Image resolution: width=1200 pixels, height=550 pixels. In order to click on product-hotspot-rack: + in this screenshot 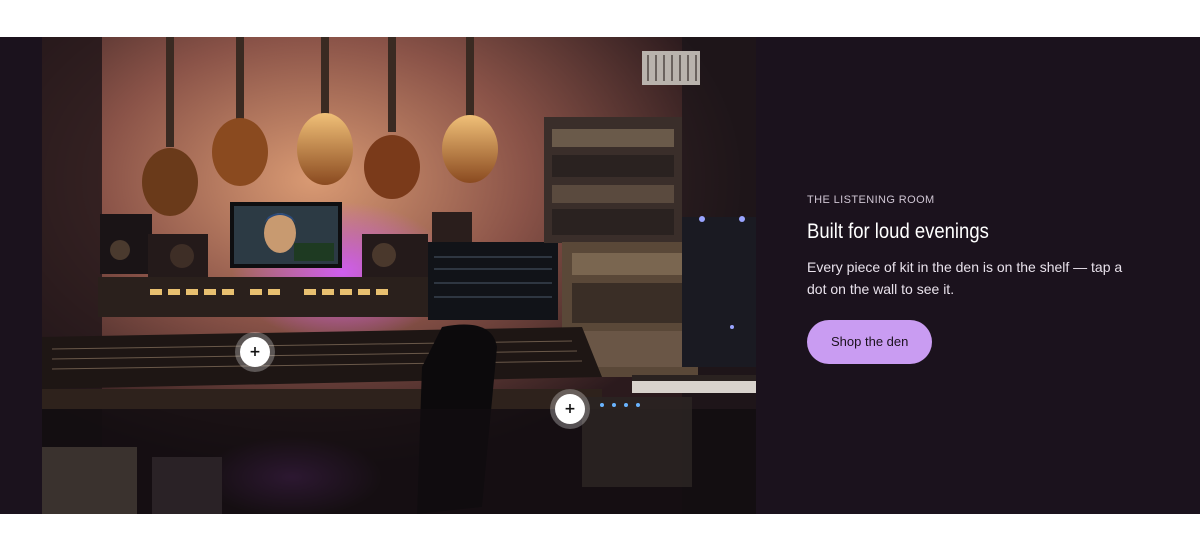, I will do `click(570, 409)`.